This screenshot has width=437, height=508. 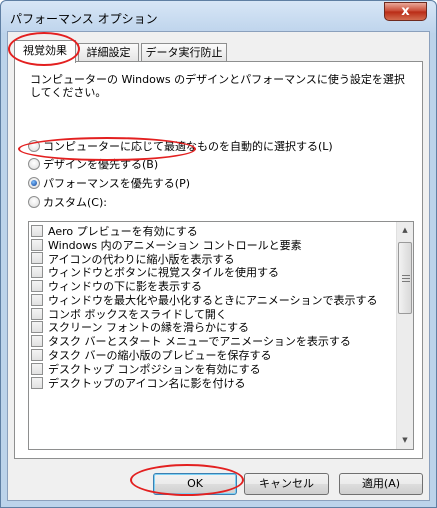 What do you see at coordinates (405, 440) in the screenshot?
I see `scroll-down-icon: ▼` at bounding box center [405, 440].